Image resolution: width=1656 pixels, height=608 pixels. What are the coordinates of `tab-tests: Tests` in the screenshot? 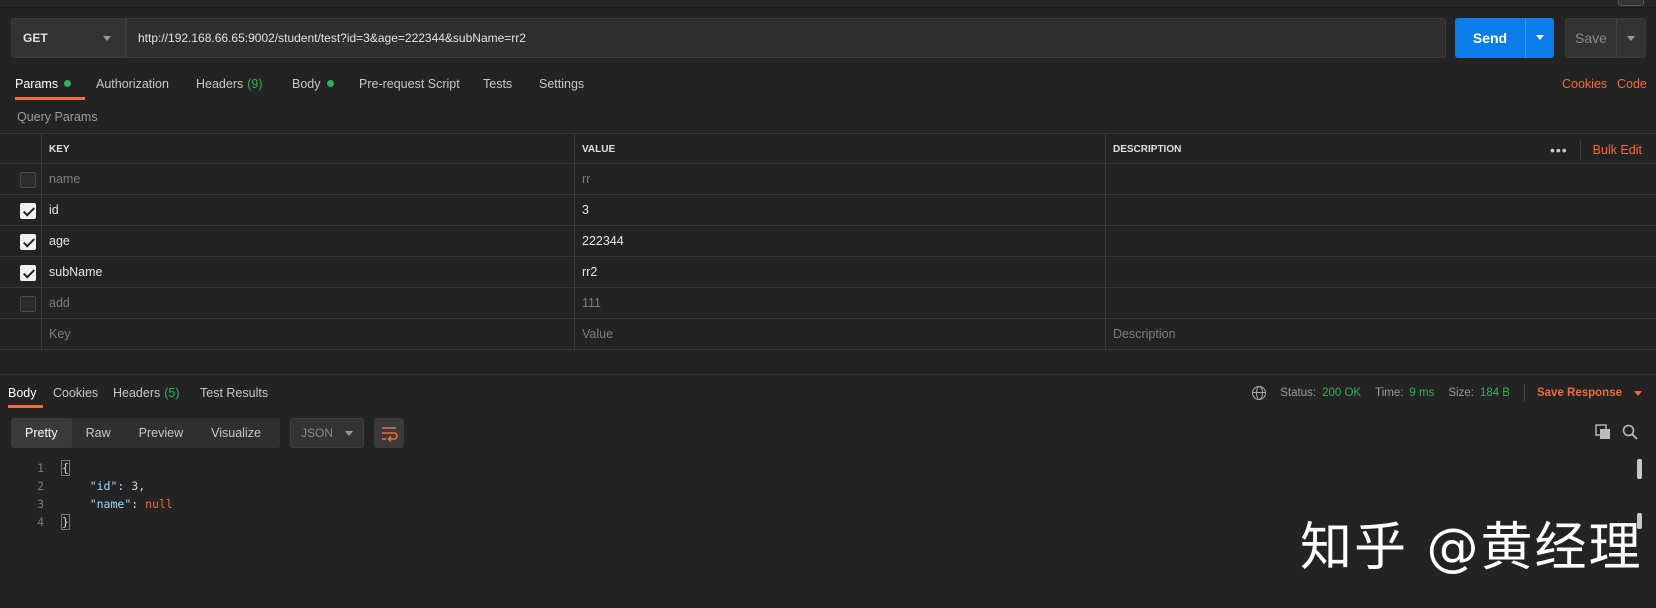 It's located at (497, 86).